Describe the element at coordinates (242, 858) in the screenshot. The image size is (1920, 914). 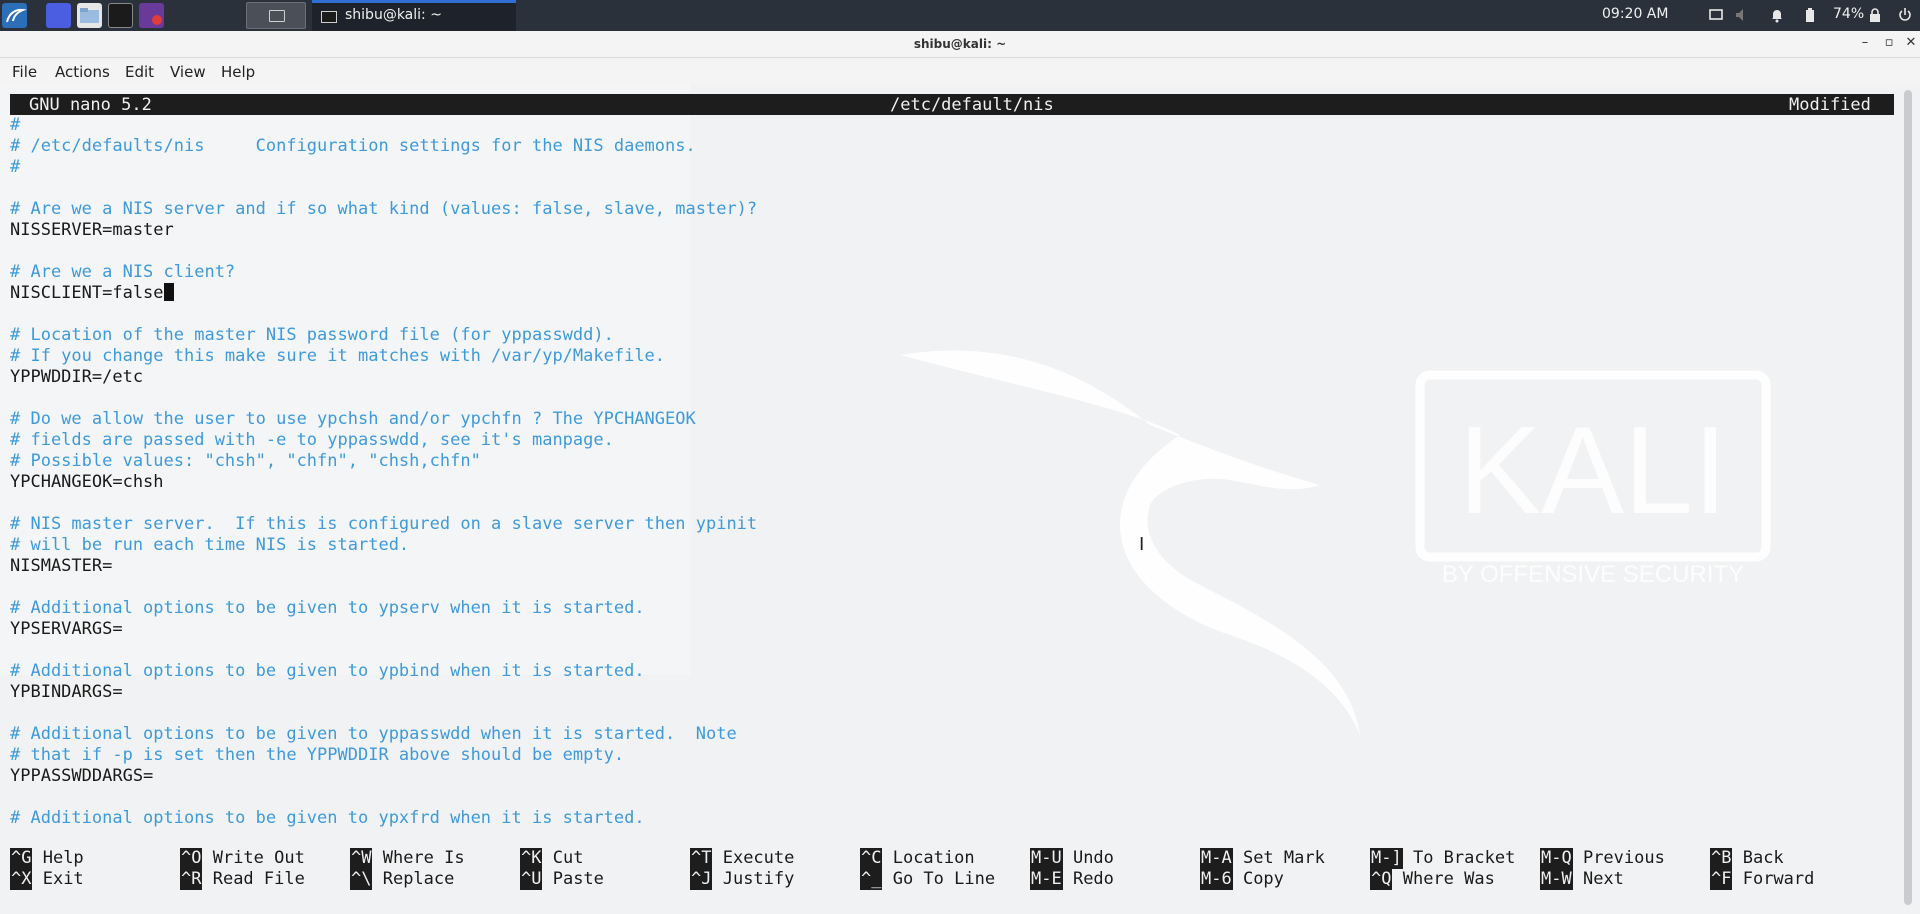
I see `shortcut-item: ^O Write Out` at that location.